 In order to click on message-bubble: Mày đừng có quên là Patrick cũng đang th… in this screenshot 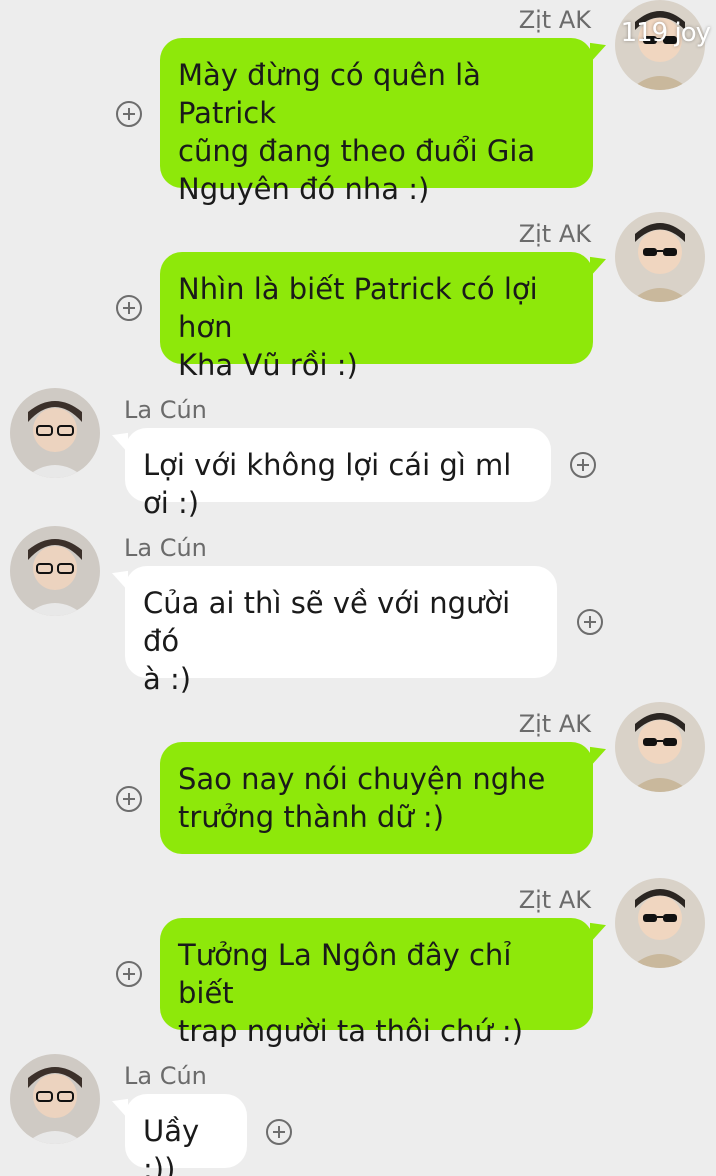, I will do `click(376, 122)`.